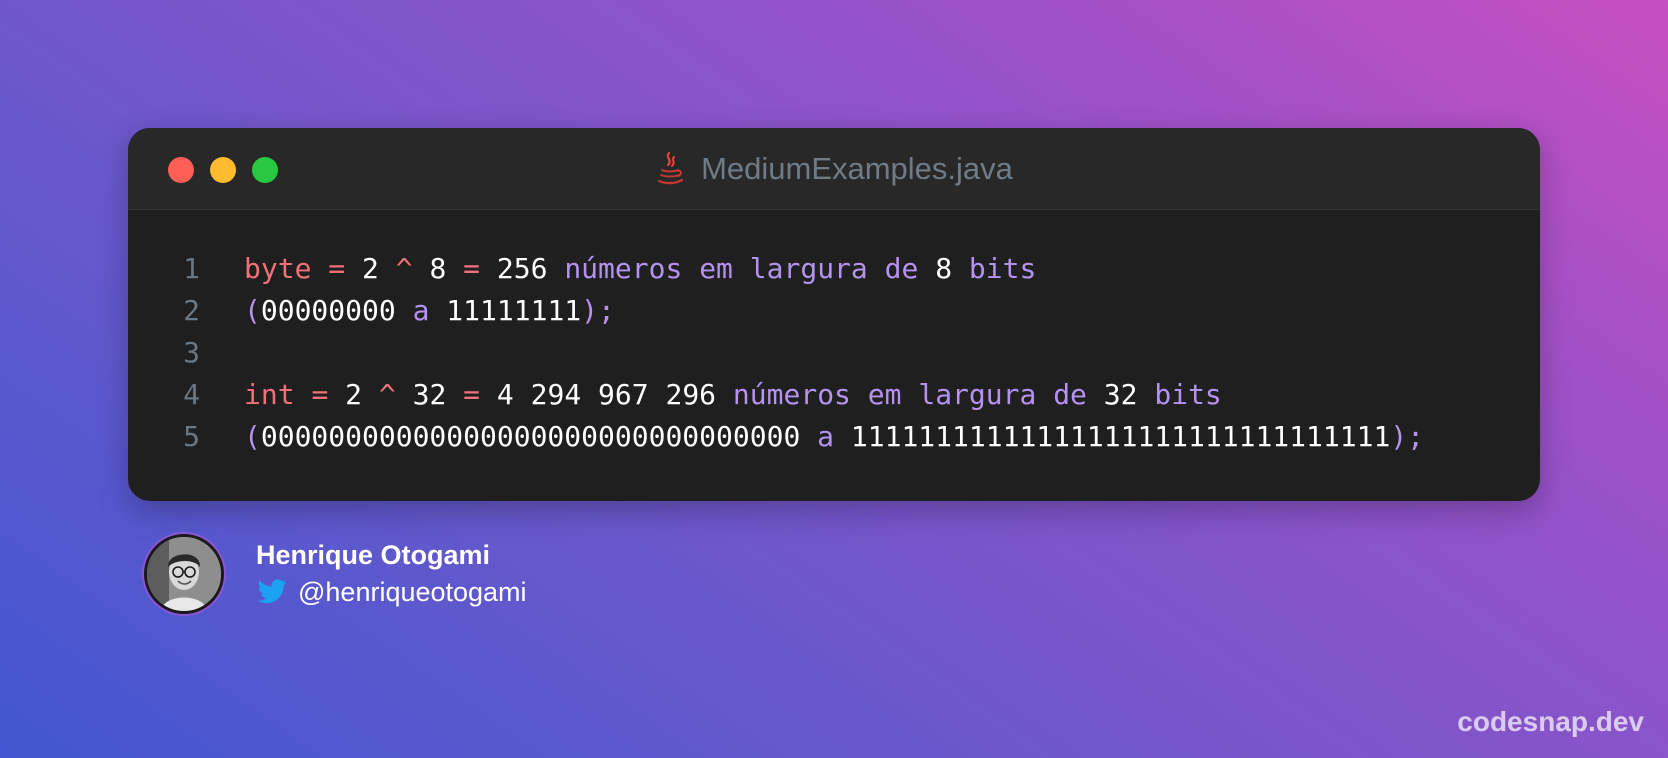 Image resolution: width=1668 pixels, height=758 pixels. I want to click on window-titlebar: MediumExamples.java, so click(834, 169).